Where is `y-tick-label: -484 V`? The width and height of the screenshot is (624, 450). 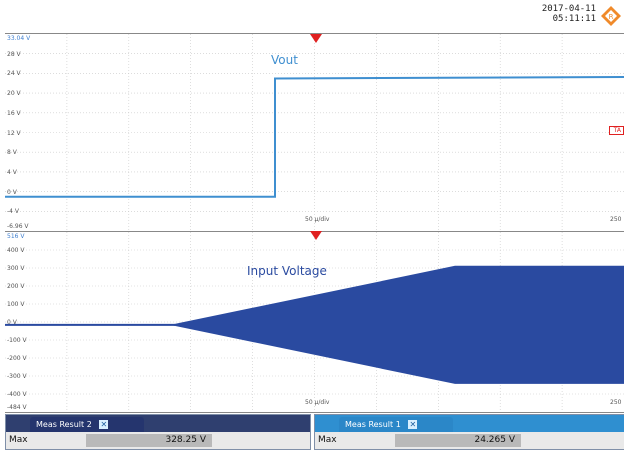
y-tick-label: -484 V is located at coordinates (17, 407).